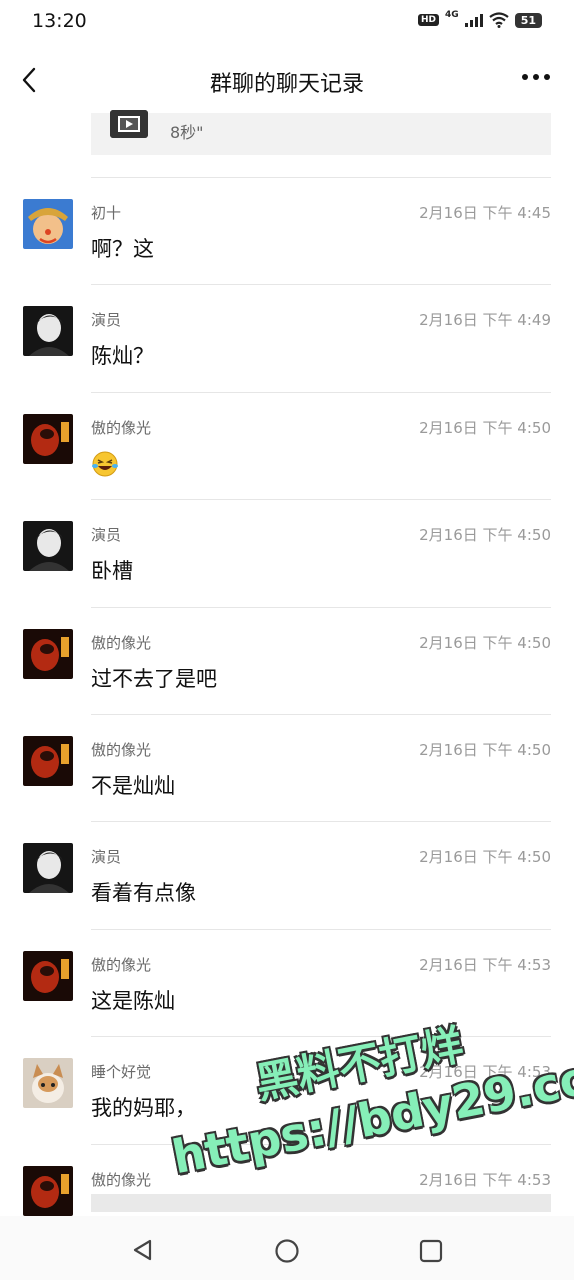 Image resolution: width=574 pixels, height=1280 pixels. Describe the element at coordinates (154, 678) in the screenshot. I see `message-text: 过不去了是吧` at that location.